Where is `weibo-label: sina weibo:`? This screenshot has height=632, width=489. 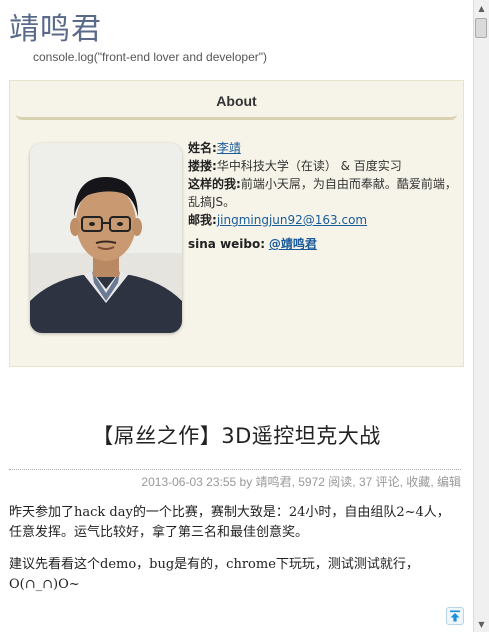 weibo-label: sina weibo: is located at coordinates (227, 244).